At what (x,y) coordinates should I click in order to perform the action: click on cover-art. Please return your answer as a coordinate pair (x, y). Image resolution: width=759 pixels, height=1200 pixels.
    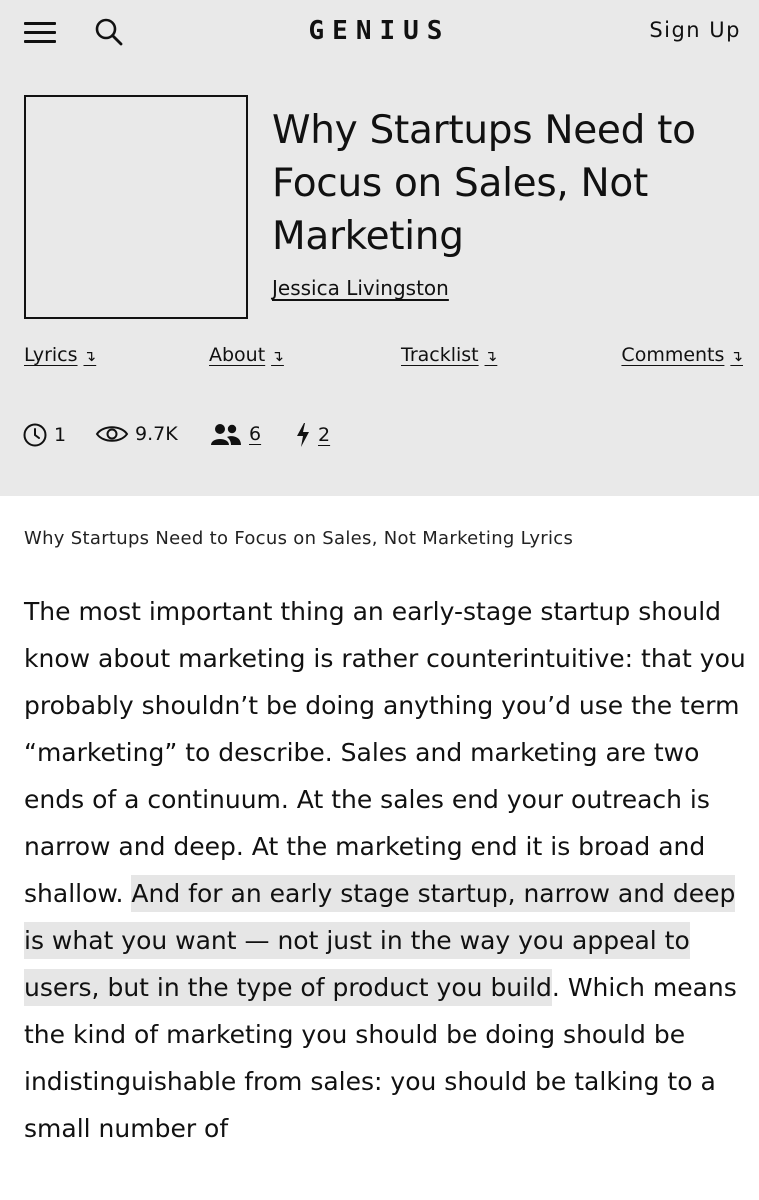
    Looking at the image, I should click on (136, 207).